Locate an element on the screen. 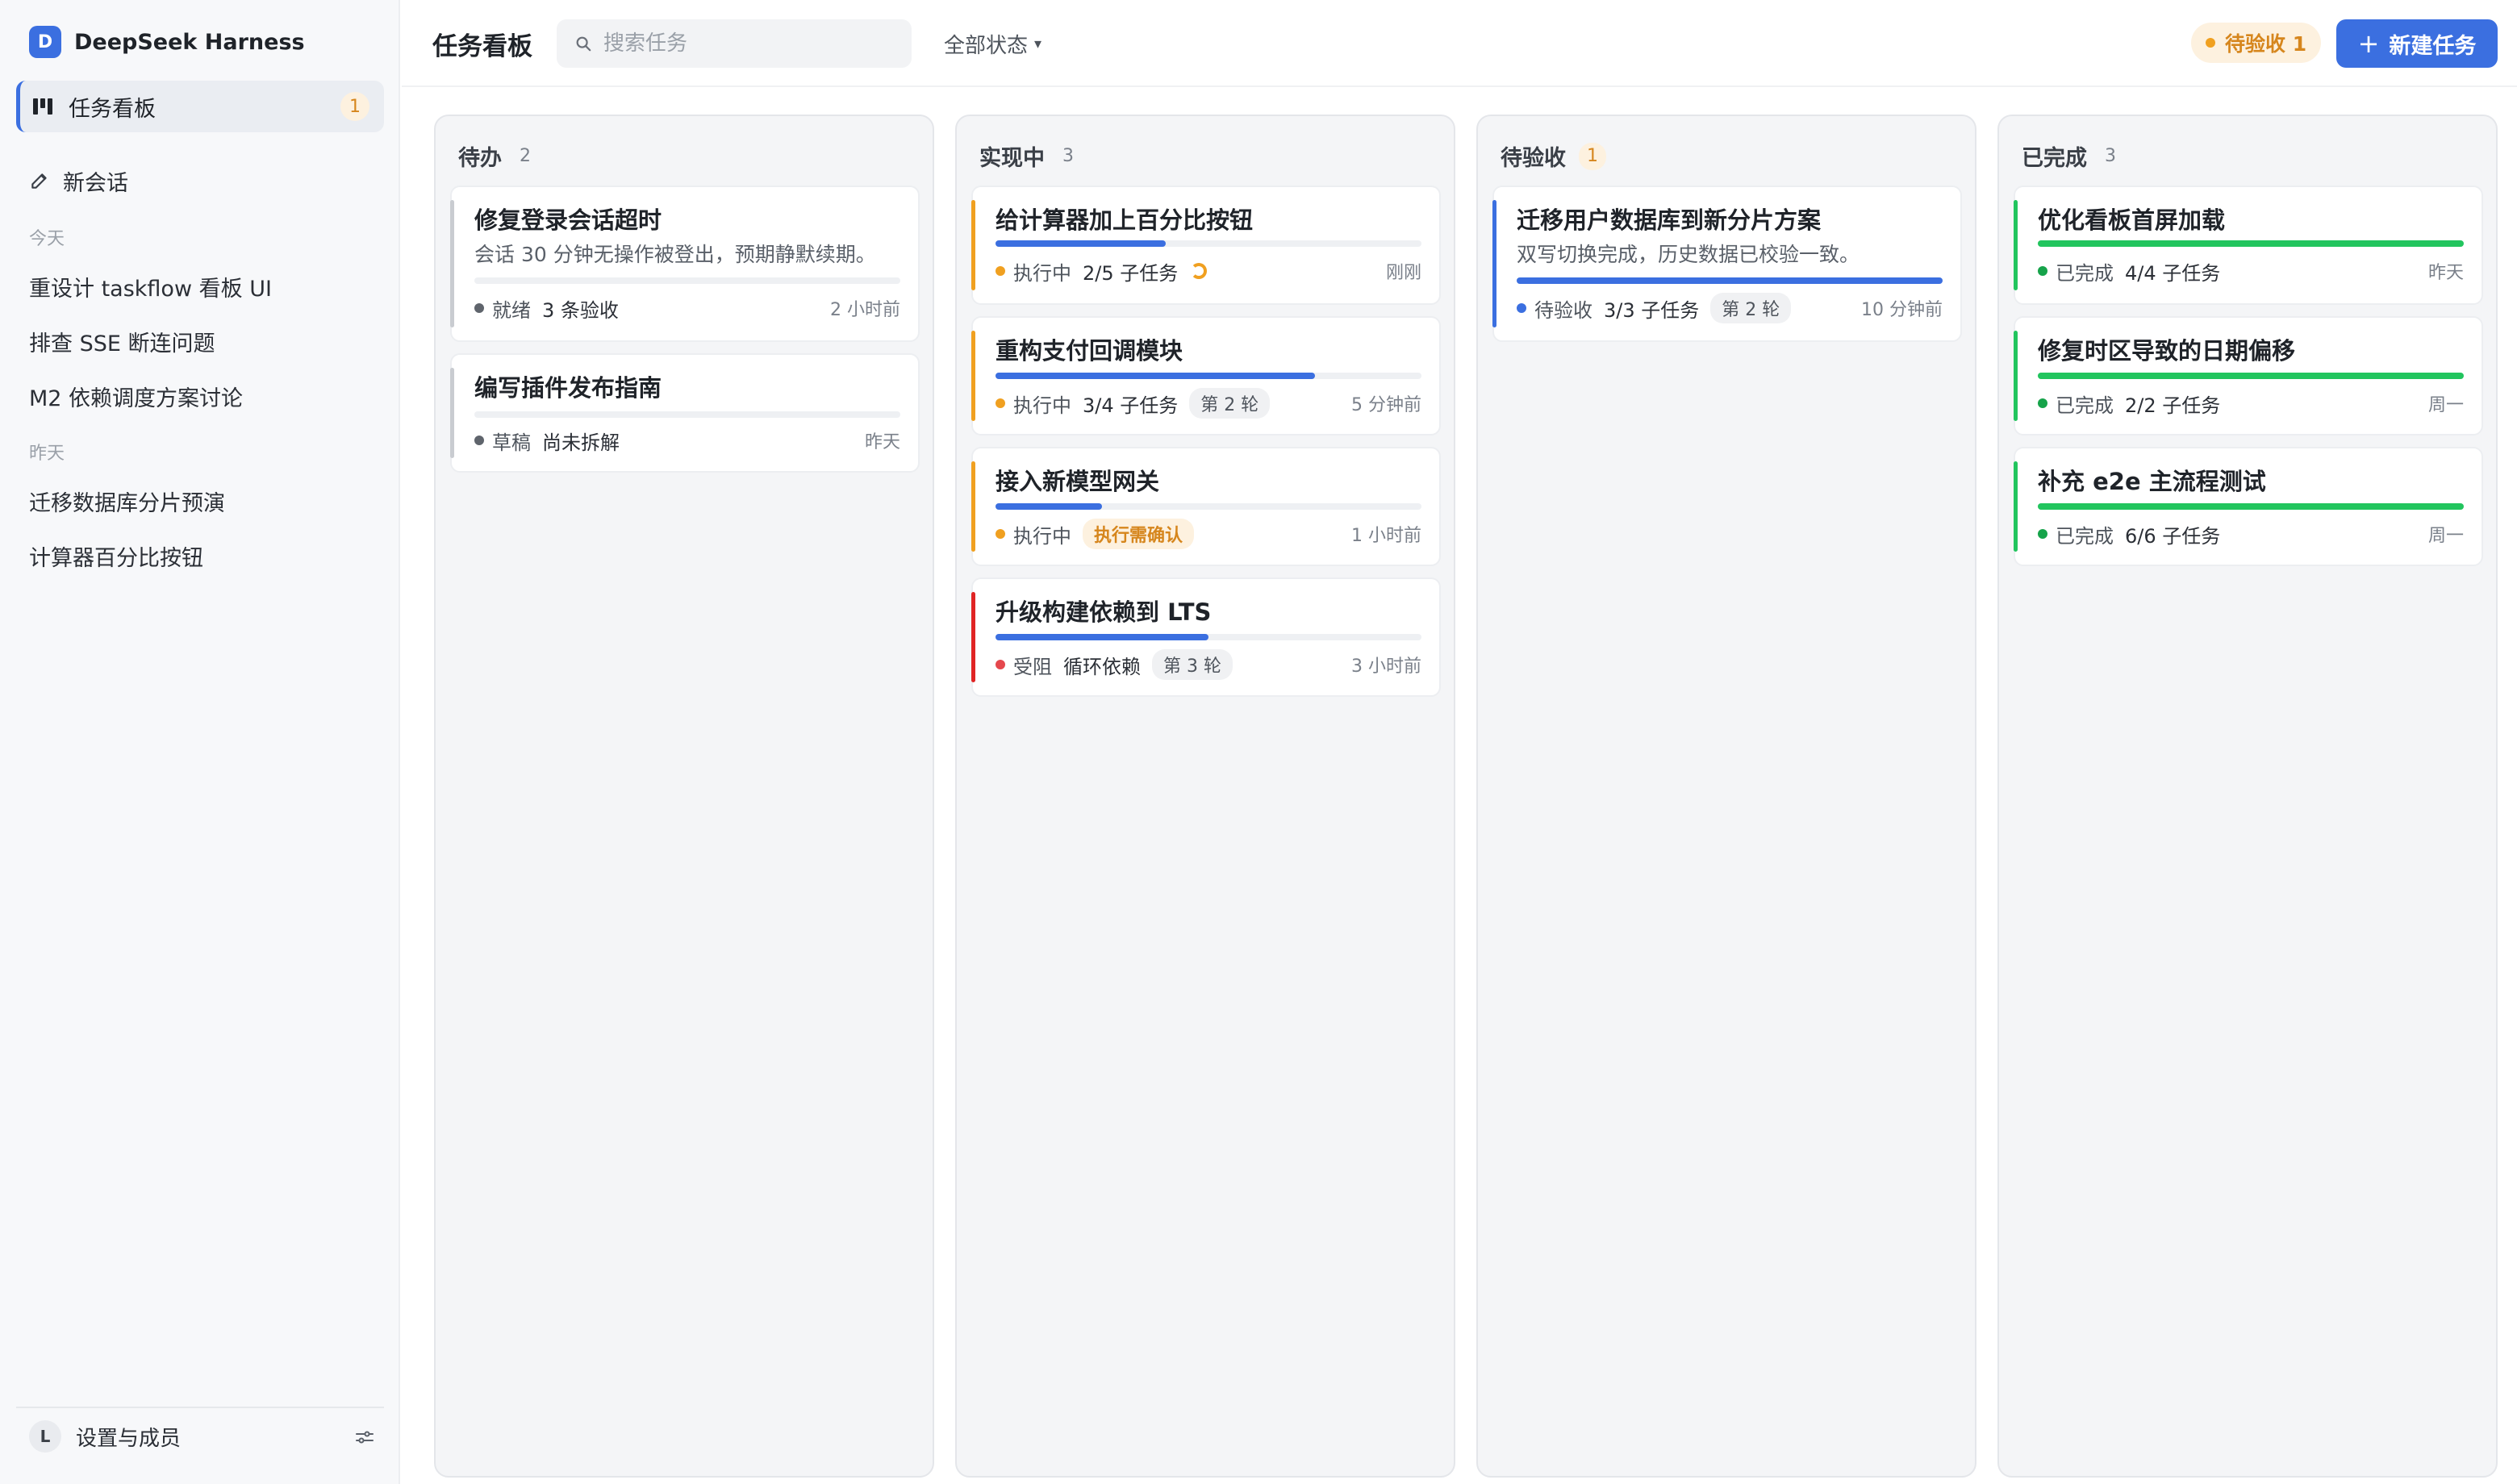  card-meta: 受阻 循环依赖 第 3 轮 3 小时前 is located at coordinates (1208, 664).